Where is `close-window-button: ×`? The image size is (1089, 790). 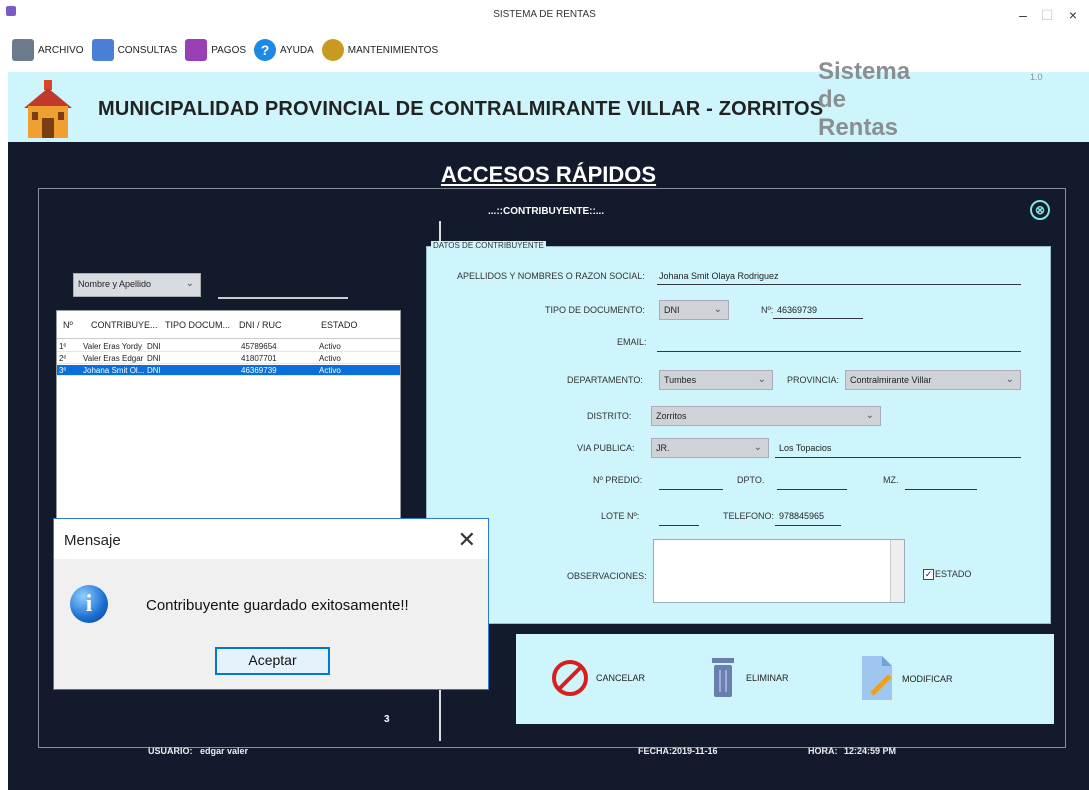 close-window-button: × is located at coordinates (1073, 15).